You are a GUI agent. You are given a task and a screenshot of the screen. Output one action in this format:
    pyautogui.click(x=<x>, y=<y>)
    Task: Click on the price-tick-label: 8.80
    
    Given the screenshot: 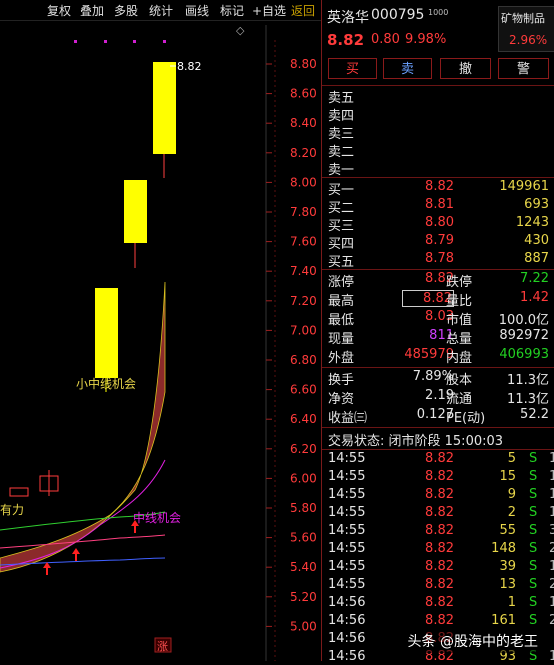 What is the action you would take?
    pyautogui.click(x=303, y=64)
    